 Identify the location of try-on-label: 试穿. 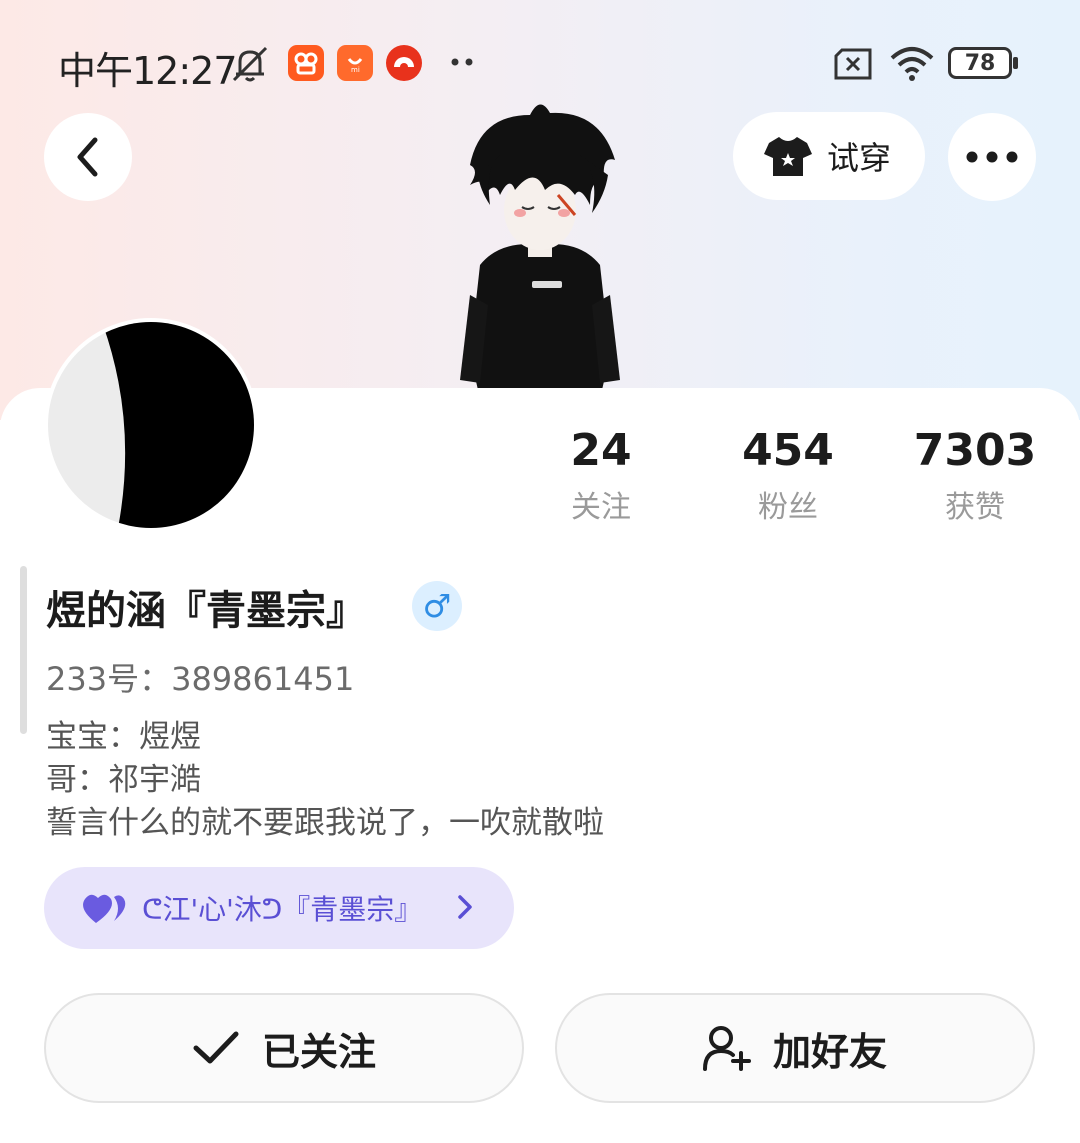
(859, 158).